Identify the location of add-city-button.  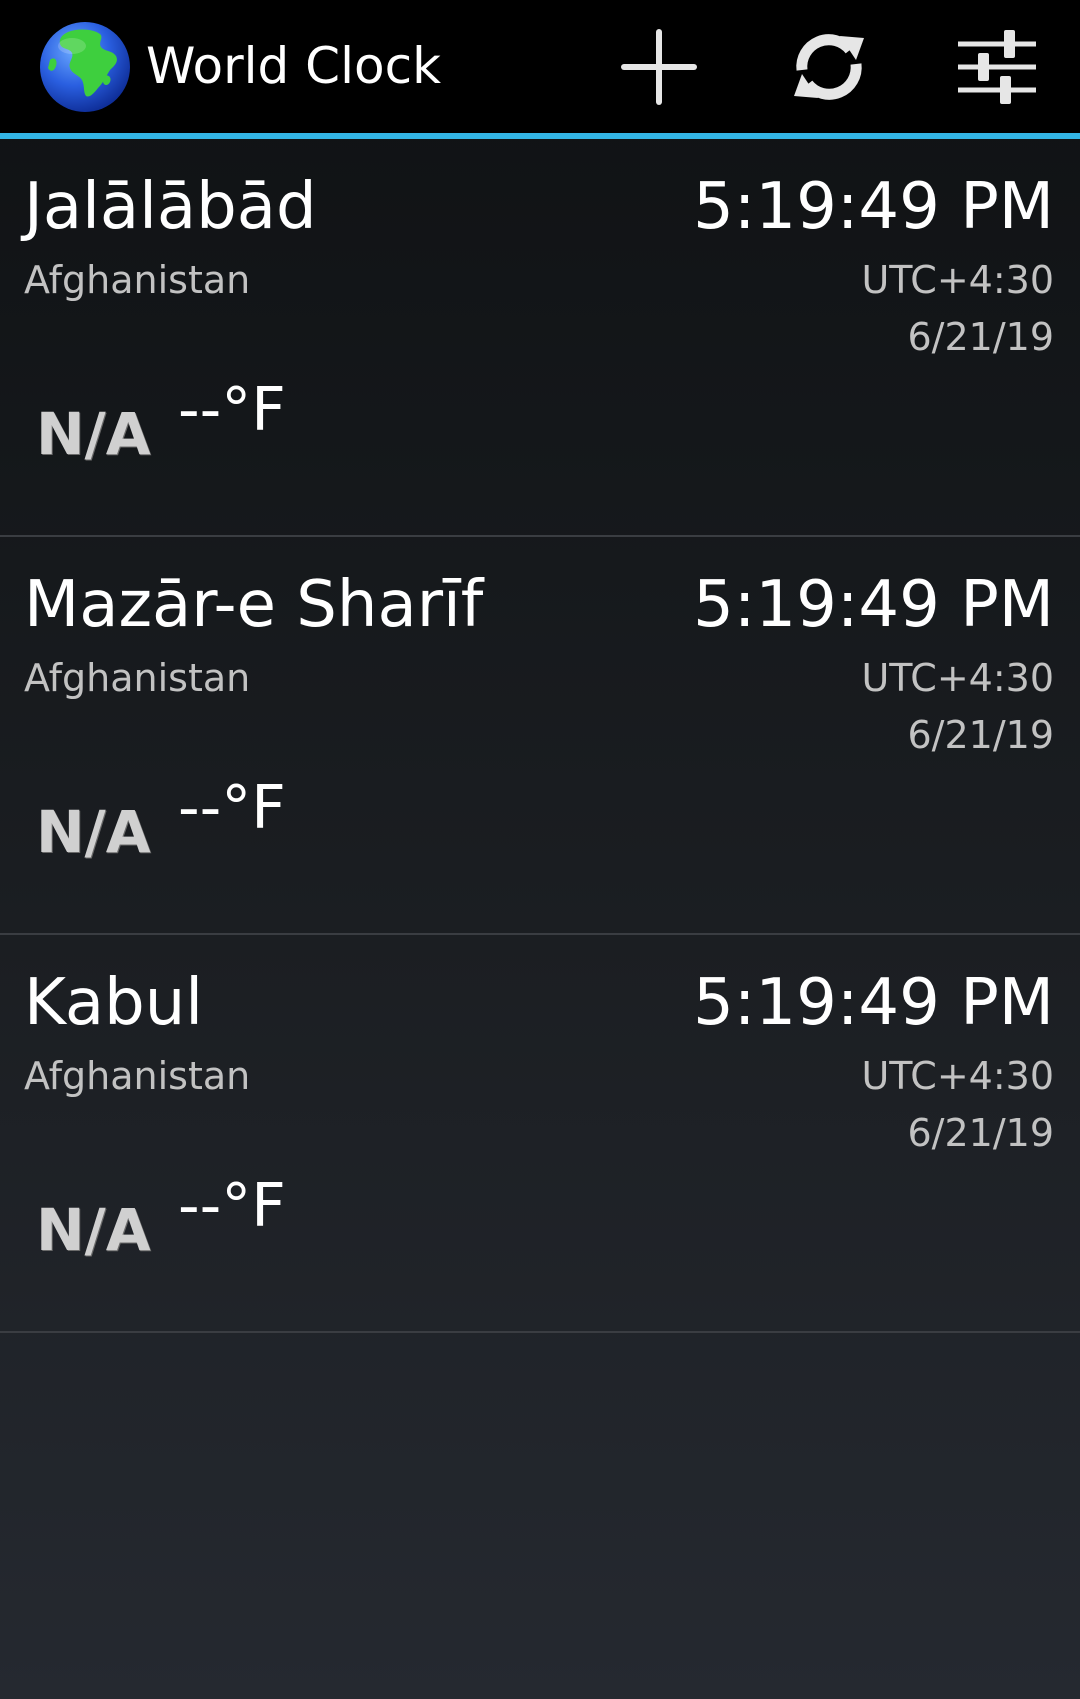
(659, 67).